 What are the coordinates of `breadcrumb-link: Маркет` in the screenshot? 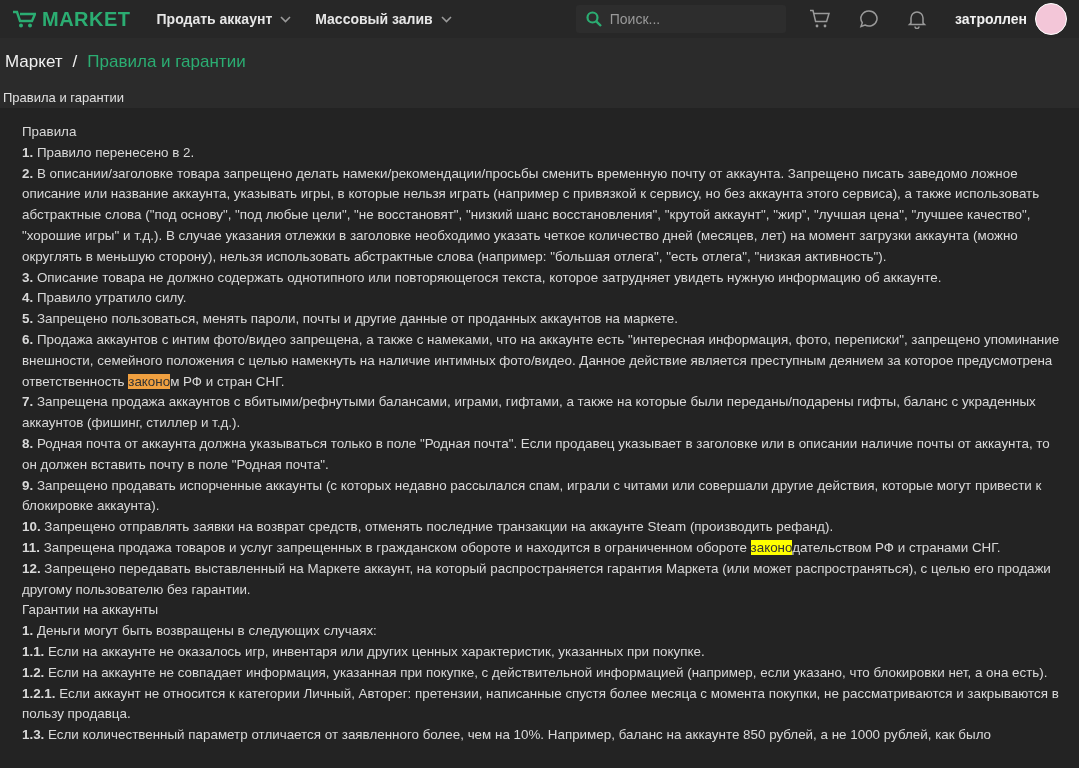 It's located at (34, 62).